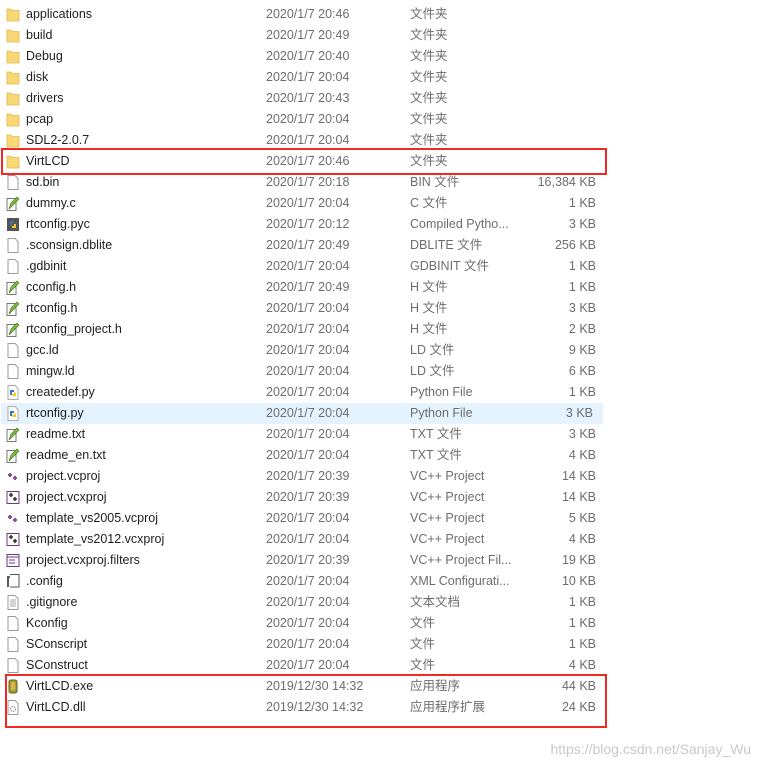 The image size is (759, 768). I want to click on file-row: applications 2020/1/7 20:46 文件夹, so click(303, 14).